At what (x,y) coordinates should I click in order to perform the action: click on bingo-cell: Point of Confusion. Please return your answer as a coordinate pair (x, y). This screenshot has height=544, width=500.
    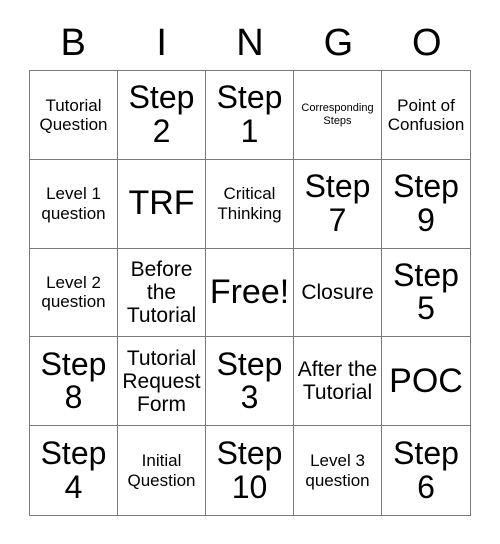
    Looking at the image, I should click on (426, 115).